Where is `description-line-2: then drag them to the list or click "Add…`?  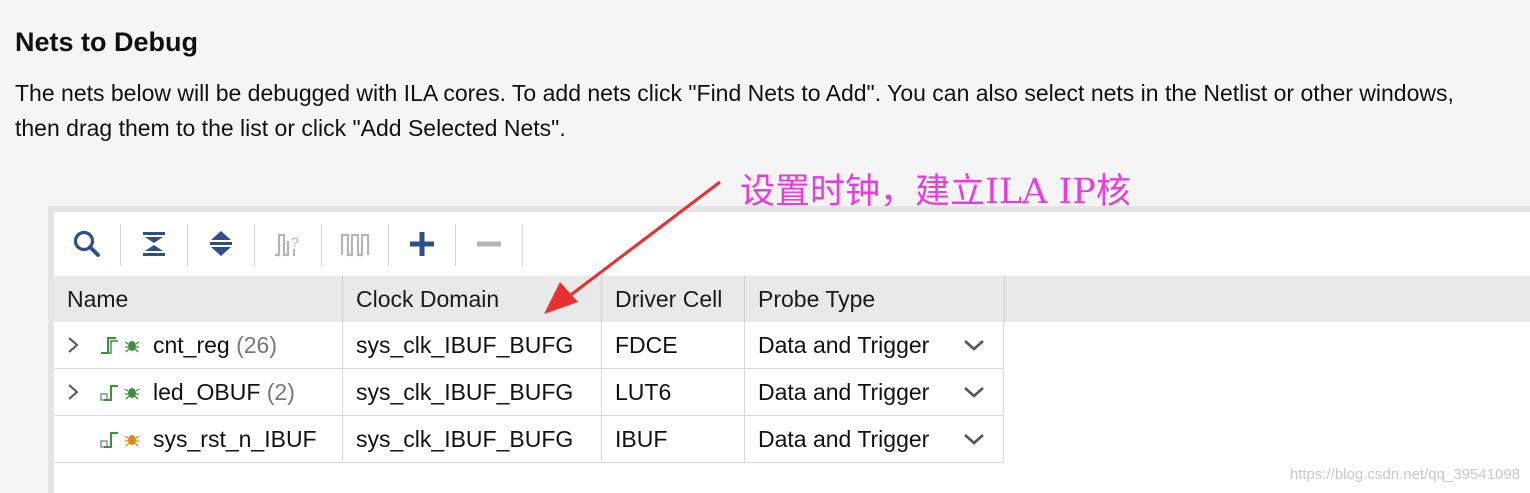
description-line-2: then drag them to the list or click "Add… is located at coordinates (290, 128).